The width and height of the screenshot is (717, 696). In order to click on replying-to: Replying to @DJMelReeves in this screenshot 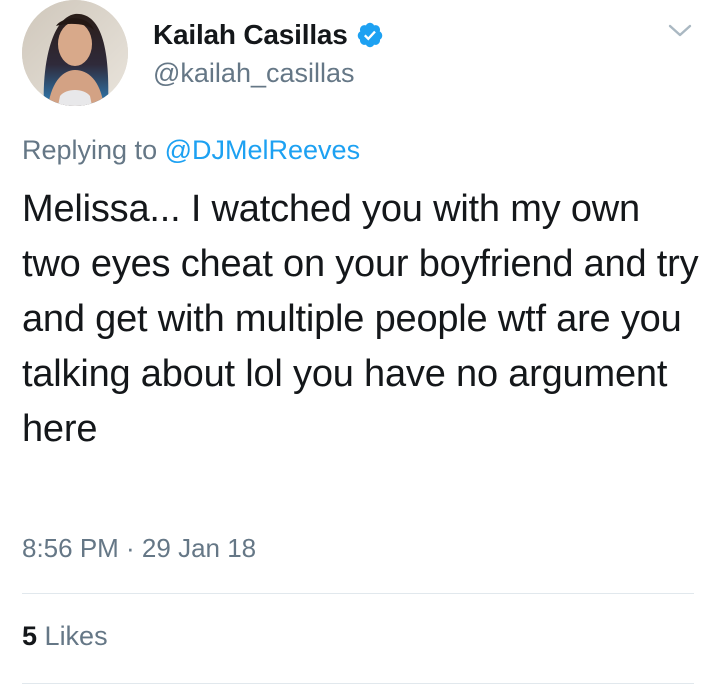, I will do `click(191, 150)`.